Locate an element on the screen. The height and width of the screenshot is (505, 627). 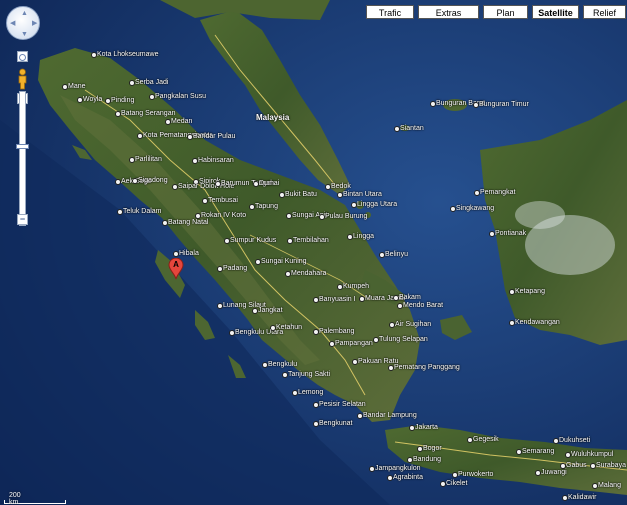
place-label: Bandar Lampung is located at coordinates (390, 416).